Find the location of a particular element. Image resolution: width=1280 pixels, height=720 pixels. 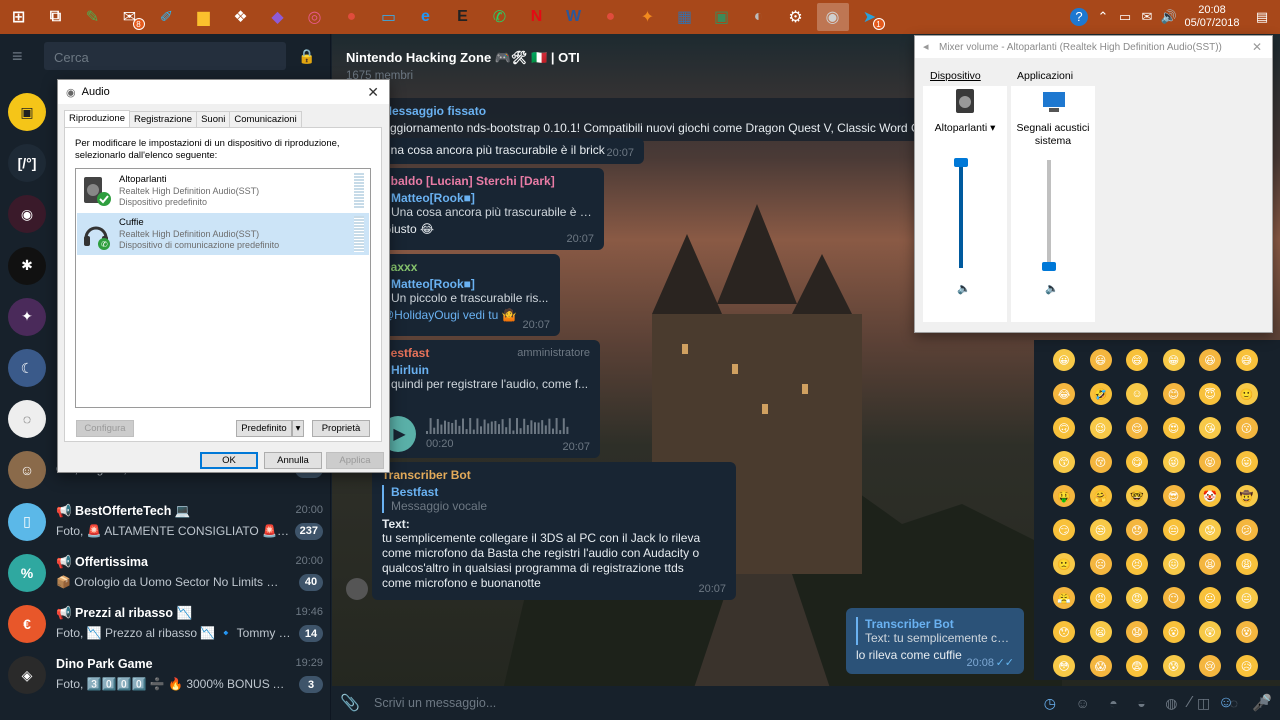

emoji-item: 😒 is located at coordinates (1100, 530).